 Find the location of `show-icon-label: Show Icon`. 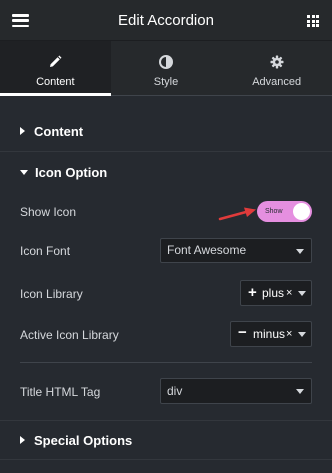

show-icon-label: Show Icon is located at coordinates (48, 212).